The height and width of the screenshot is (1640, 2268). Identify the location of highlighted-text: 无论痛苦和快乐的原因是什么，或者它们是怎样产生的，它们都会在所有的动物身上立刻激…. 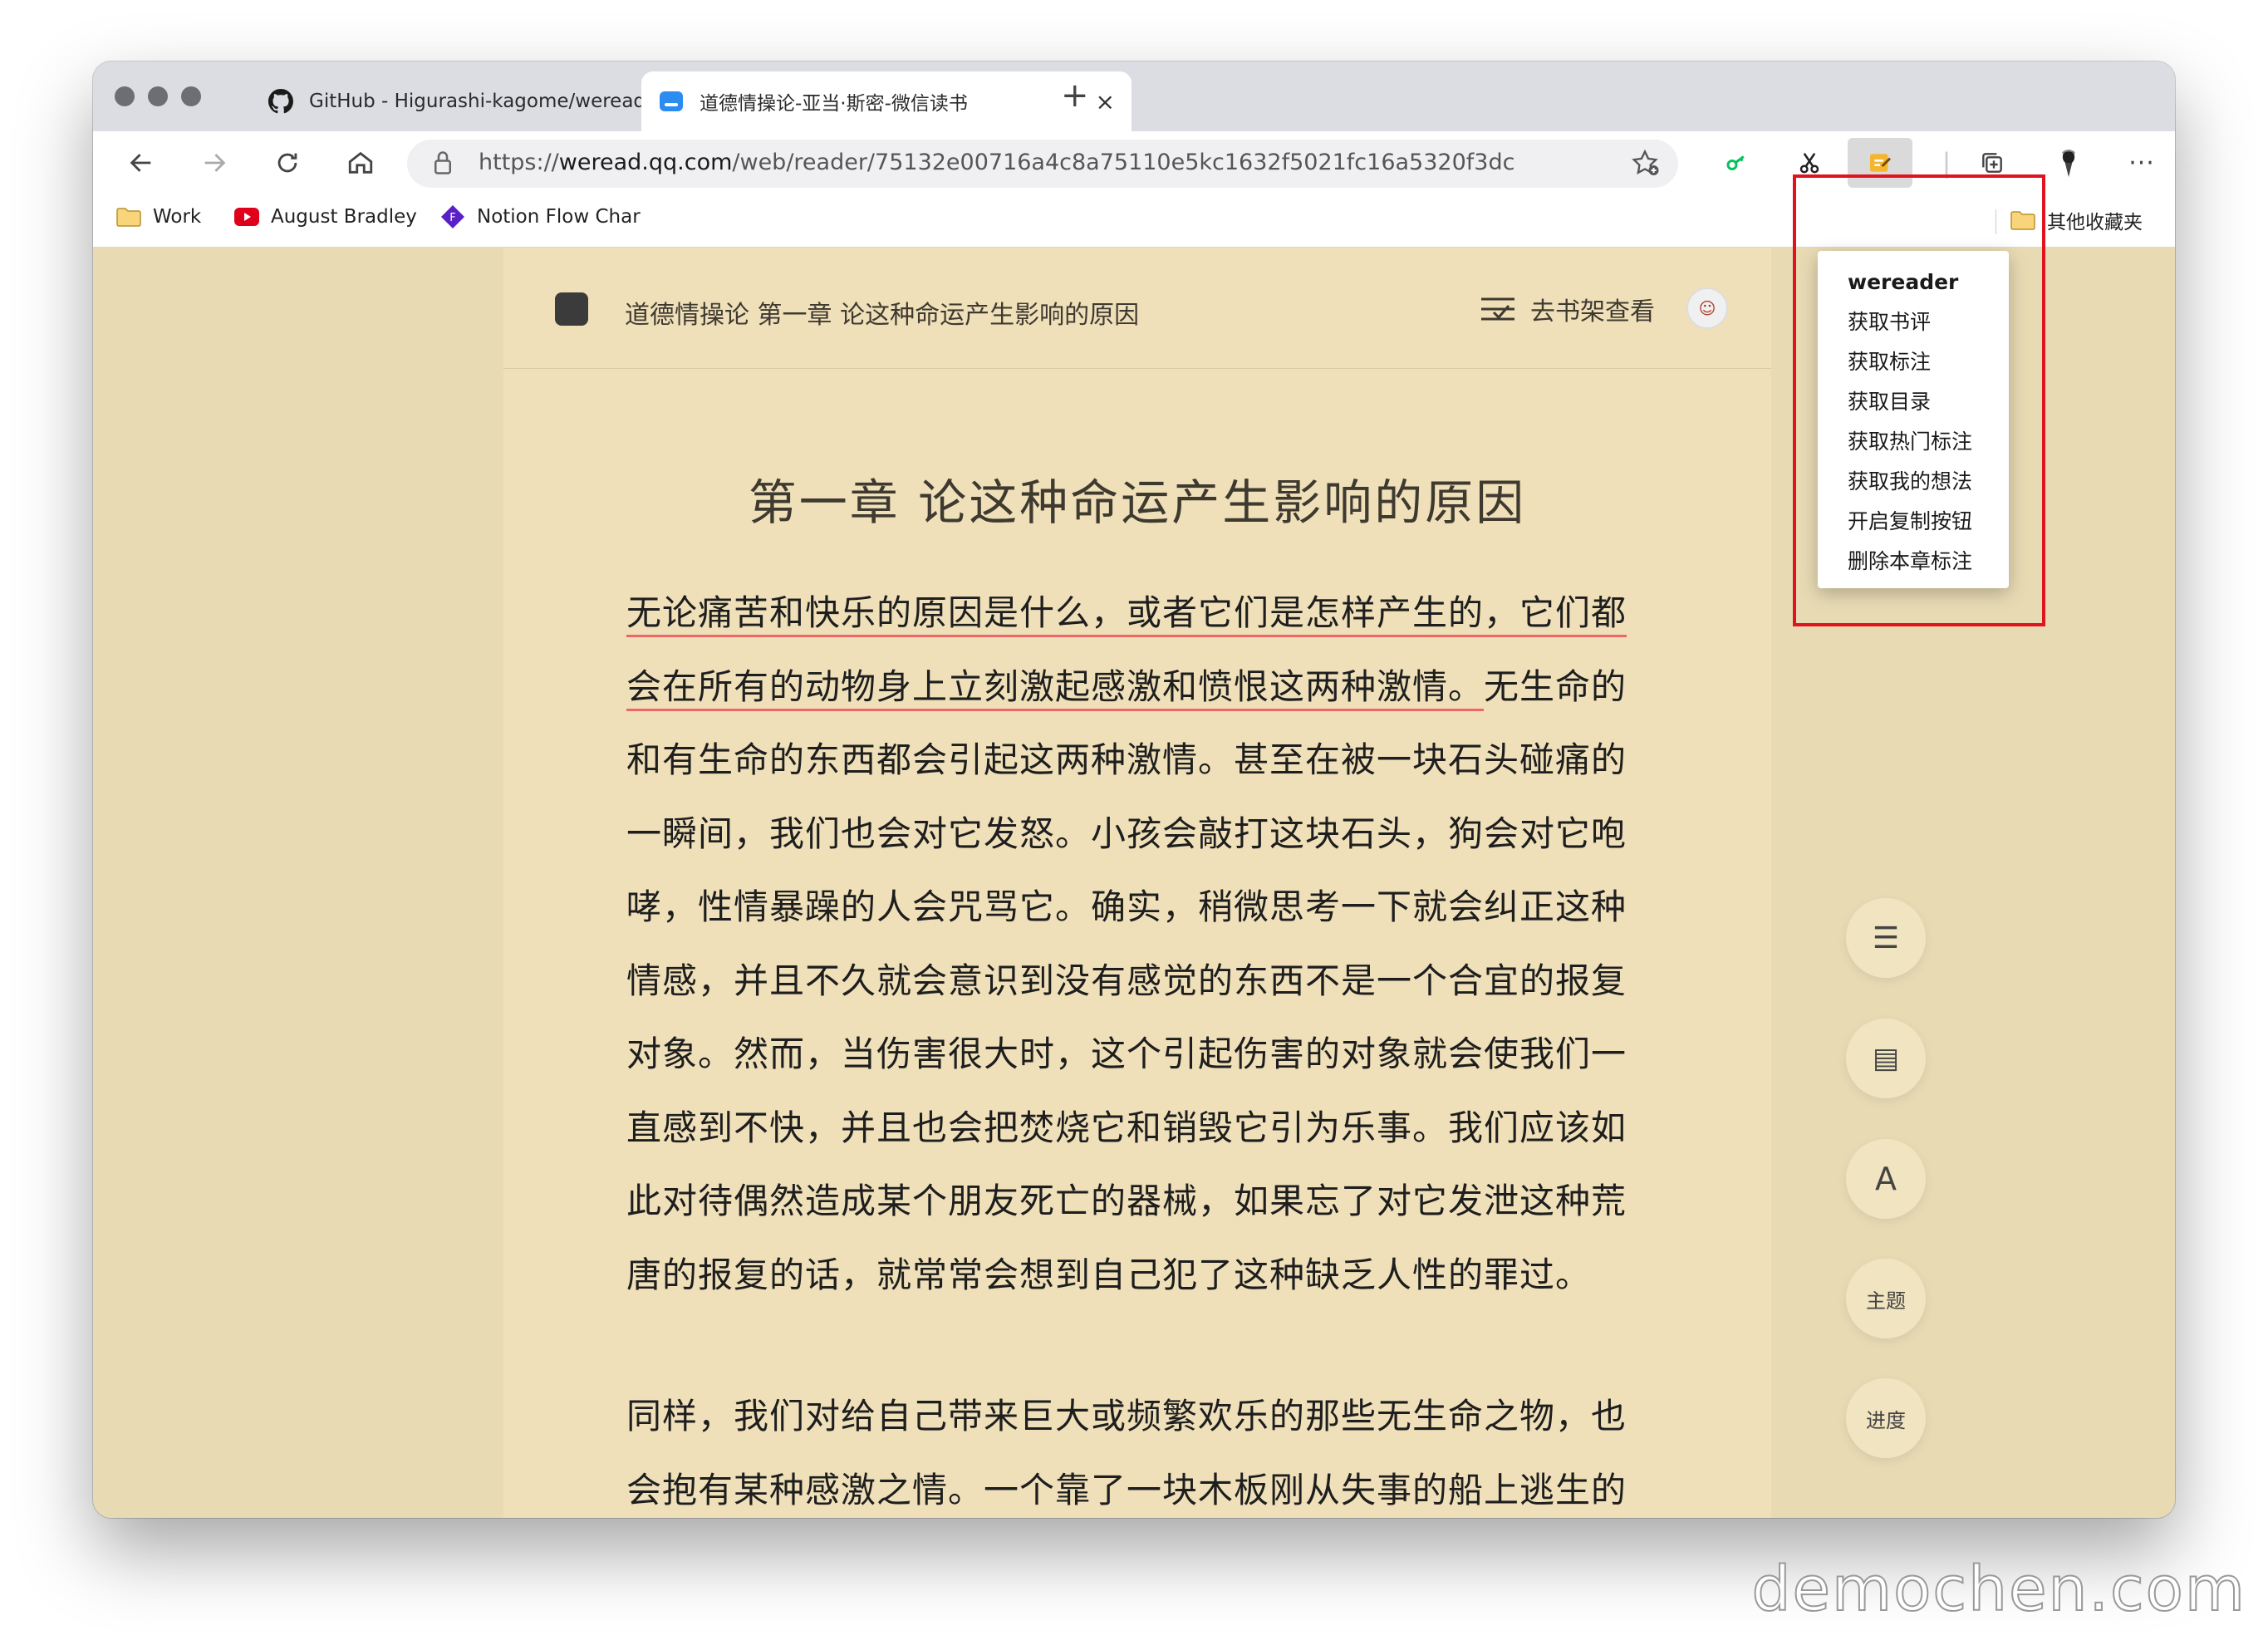
(1126, 651).